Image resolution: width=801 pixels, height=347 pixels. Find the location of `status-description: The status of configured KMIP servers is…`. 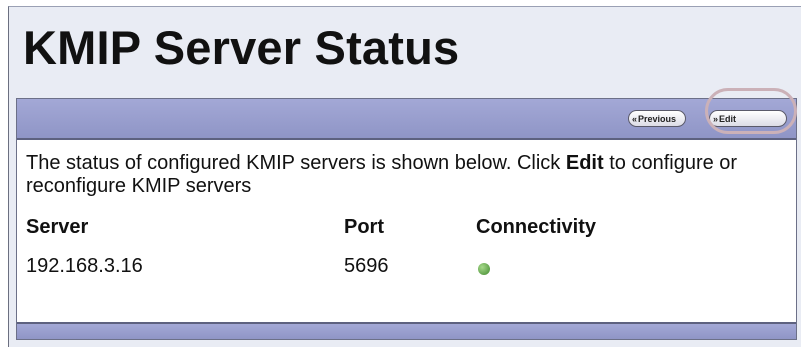

status-description: The status of configured KMIP servers is… is located at coordinates (386, 175).